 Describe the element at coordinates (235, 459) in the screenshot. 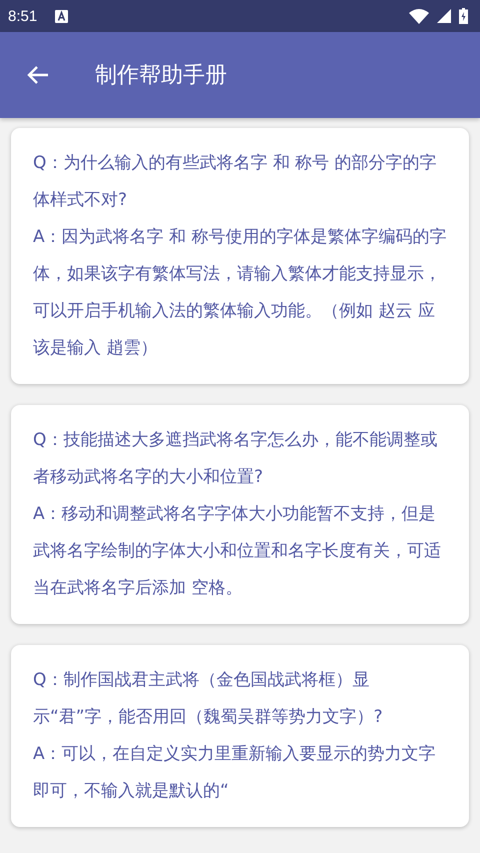

I see `question-text: Q：技能描述大多遮挡武将名字怎么办，能不能调整或者移动武将名字的大小和位置?` at that location.